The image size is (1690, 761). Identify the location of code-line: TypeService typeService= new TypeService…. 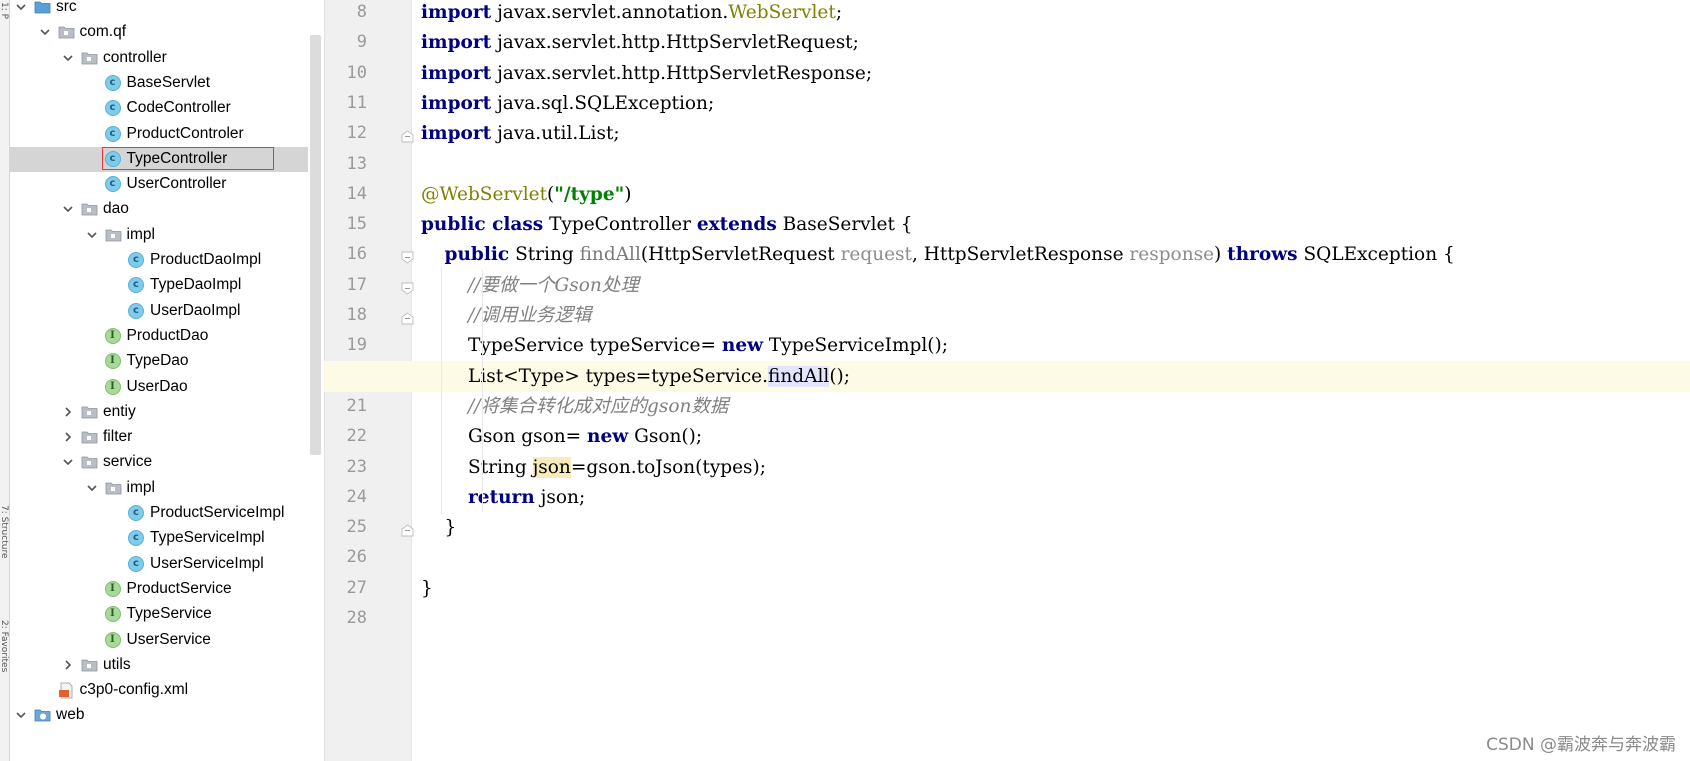
(684, 345).